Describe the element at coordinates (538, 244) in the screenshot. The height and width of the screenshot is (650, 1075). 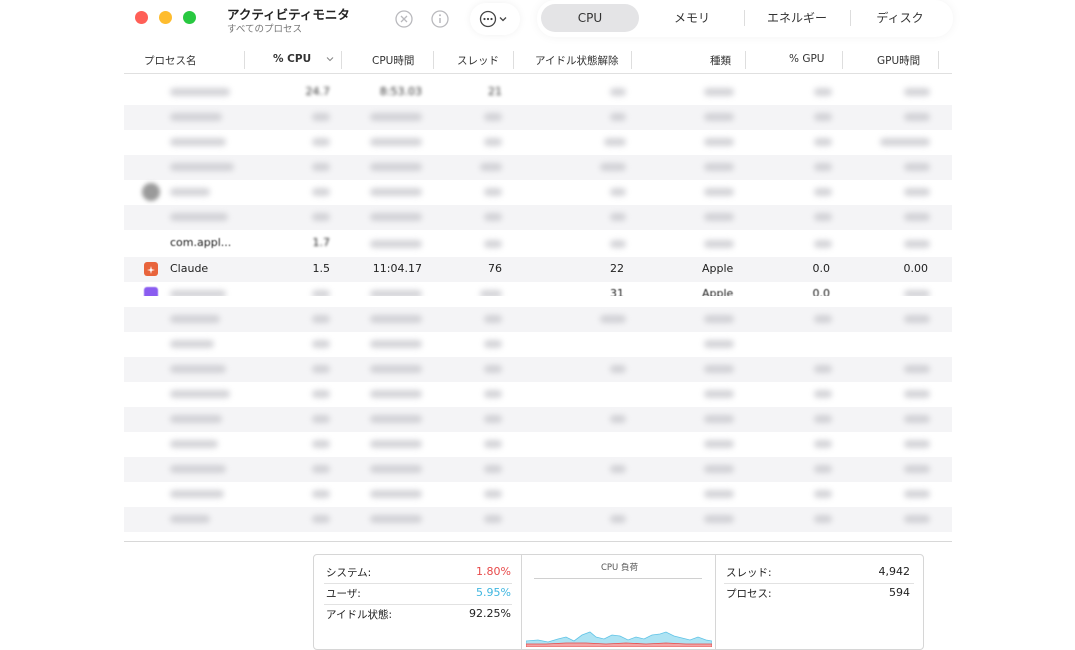
I see `table-row: com.appl... 1.7` at that location.